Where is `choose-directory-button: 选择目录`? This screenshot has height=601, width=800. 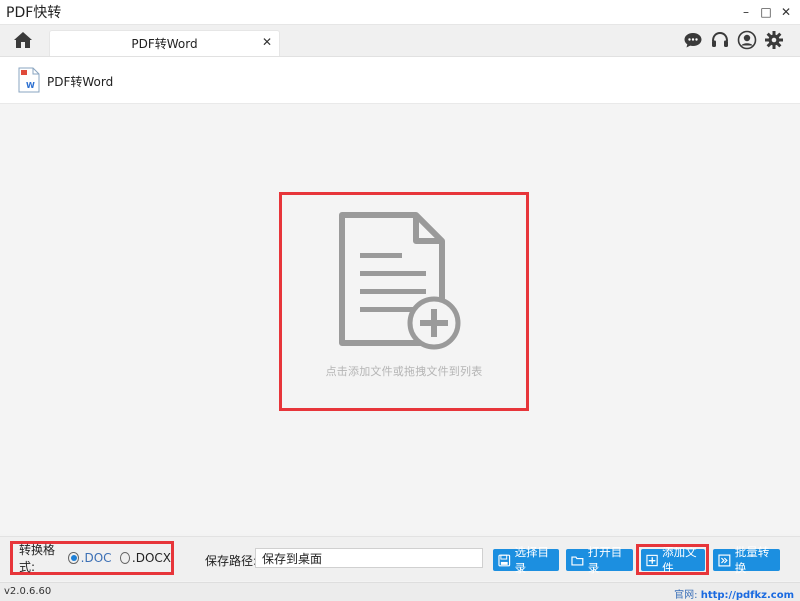 choose-directory-button: 选择目录 is located at coordinates (526, 560).